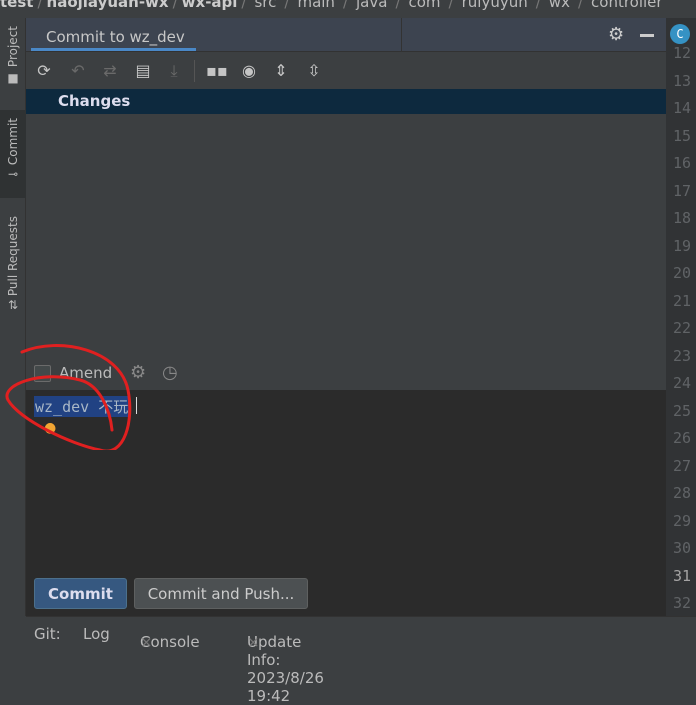  Describe the element at coordinates (346, 70) in the screenshot. I see `commit-toolbar: ⟳ ↶ ⇄ ▤ ⤓ ▪▪ ◉ ⇕ ⇳` at that location.